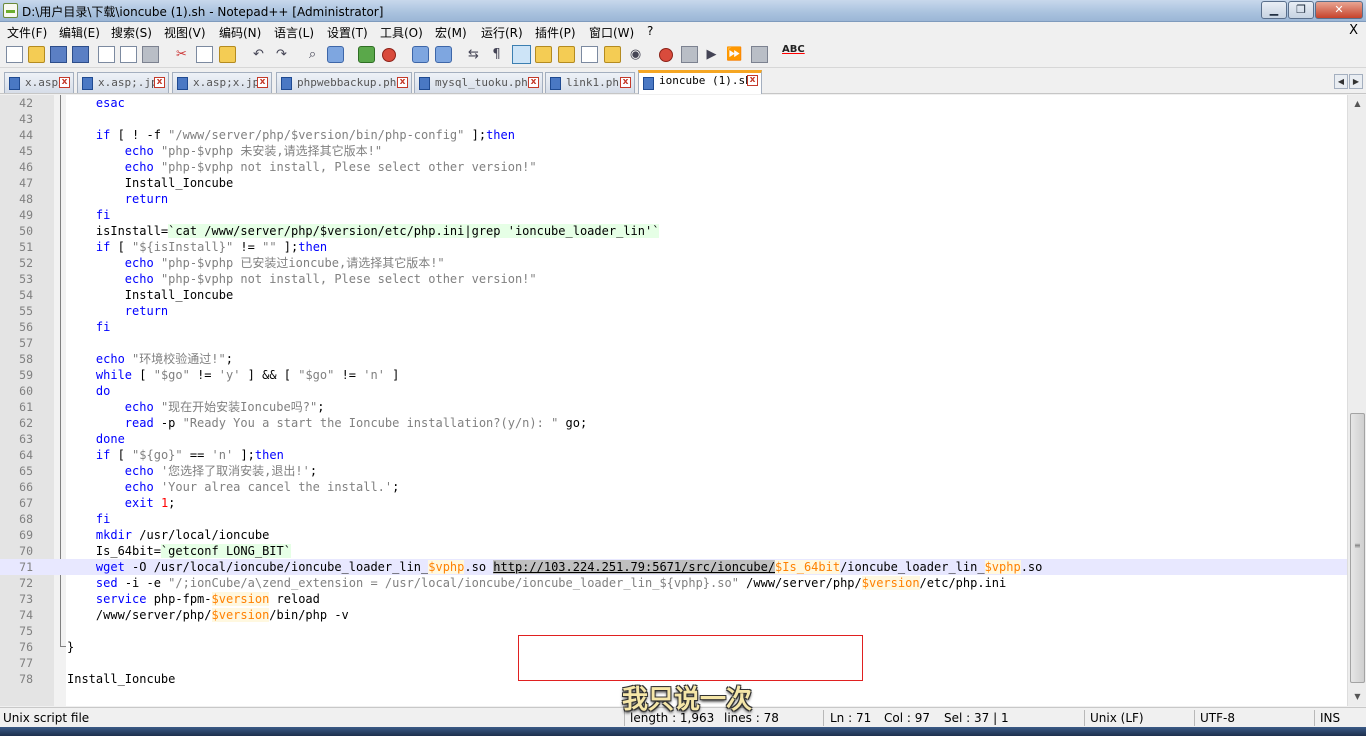 Image resolution: width=1366 pixels, height=736 pixels. I want to click on code-line: 45 echo "php-$vphp 未安装,请选择其它版本!", so click(673, 151).